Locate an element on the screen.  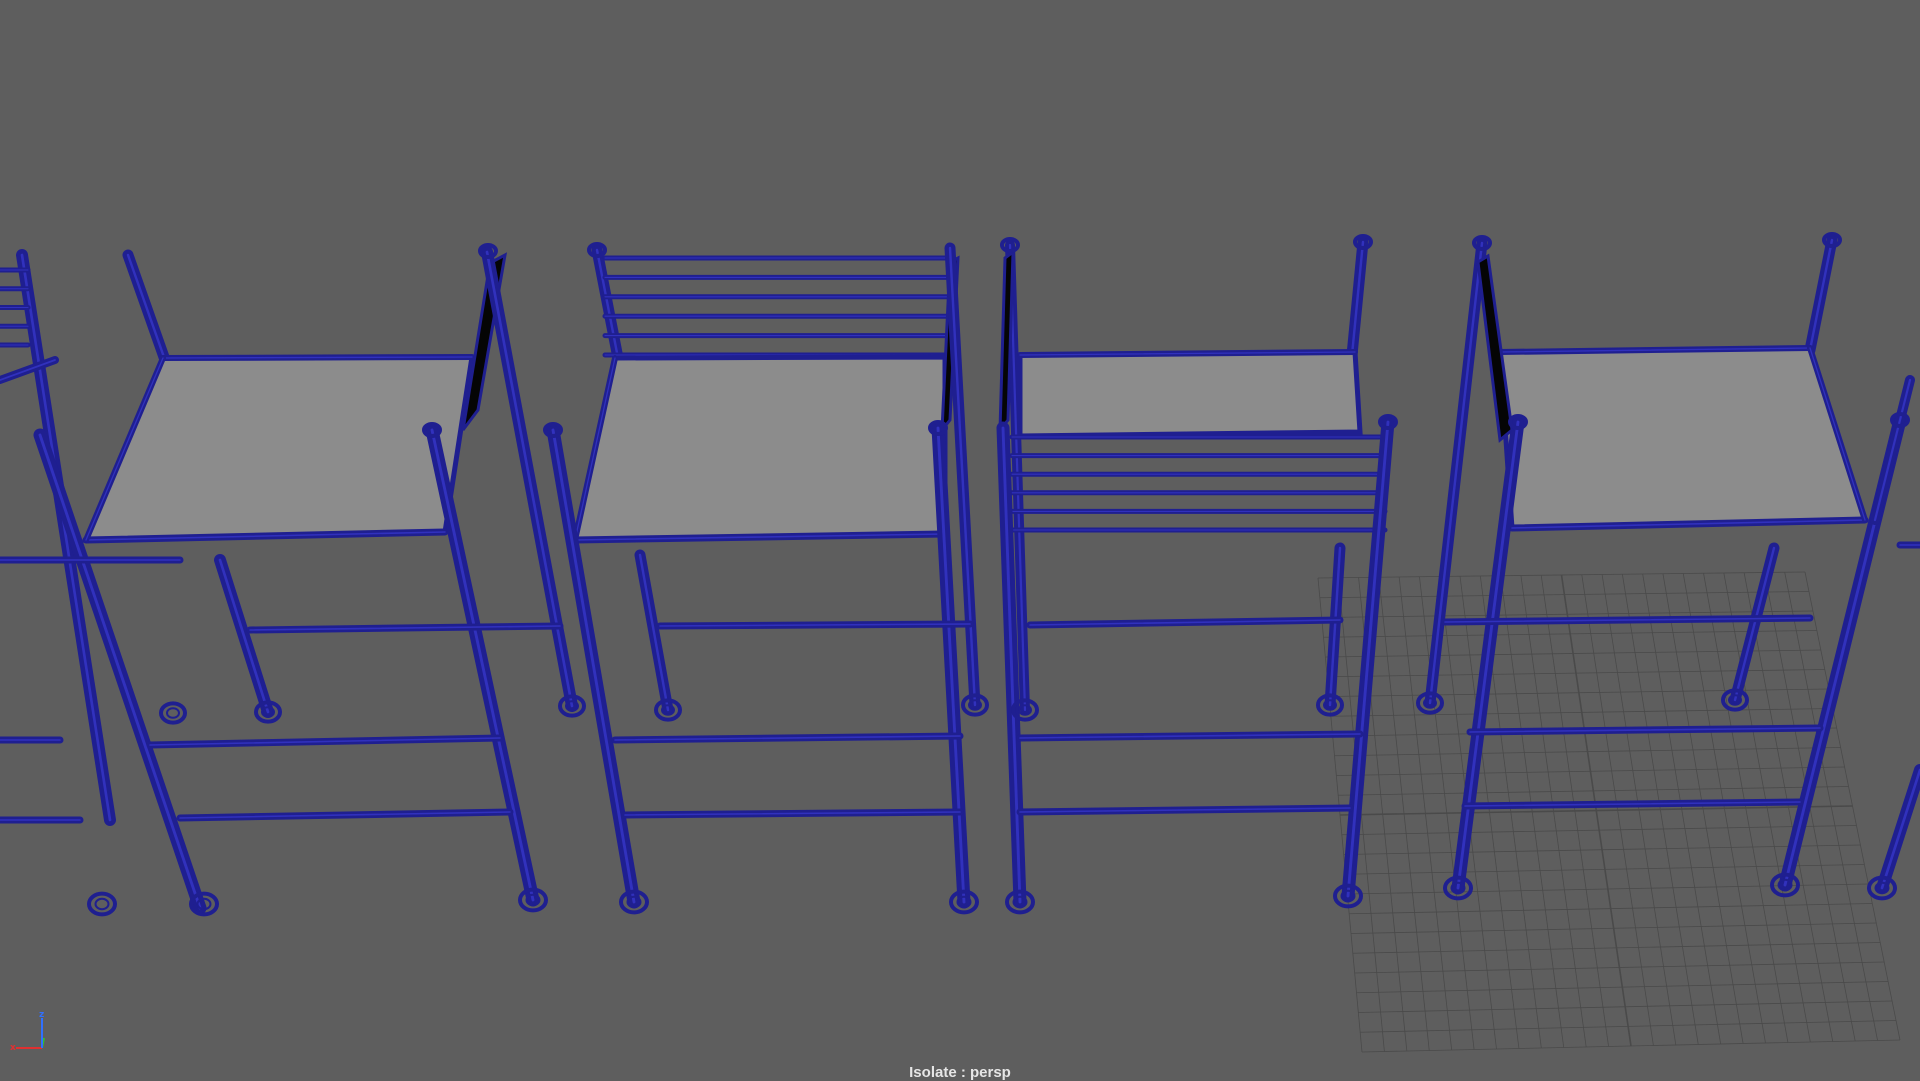
z-axis-label: z is located at coordinates (41, 1015).